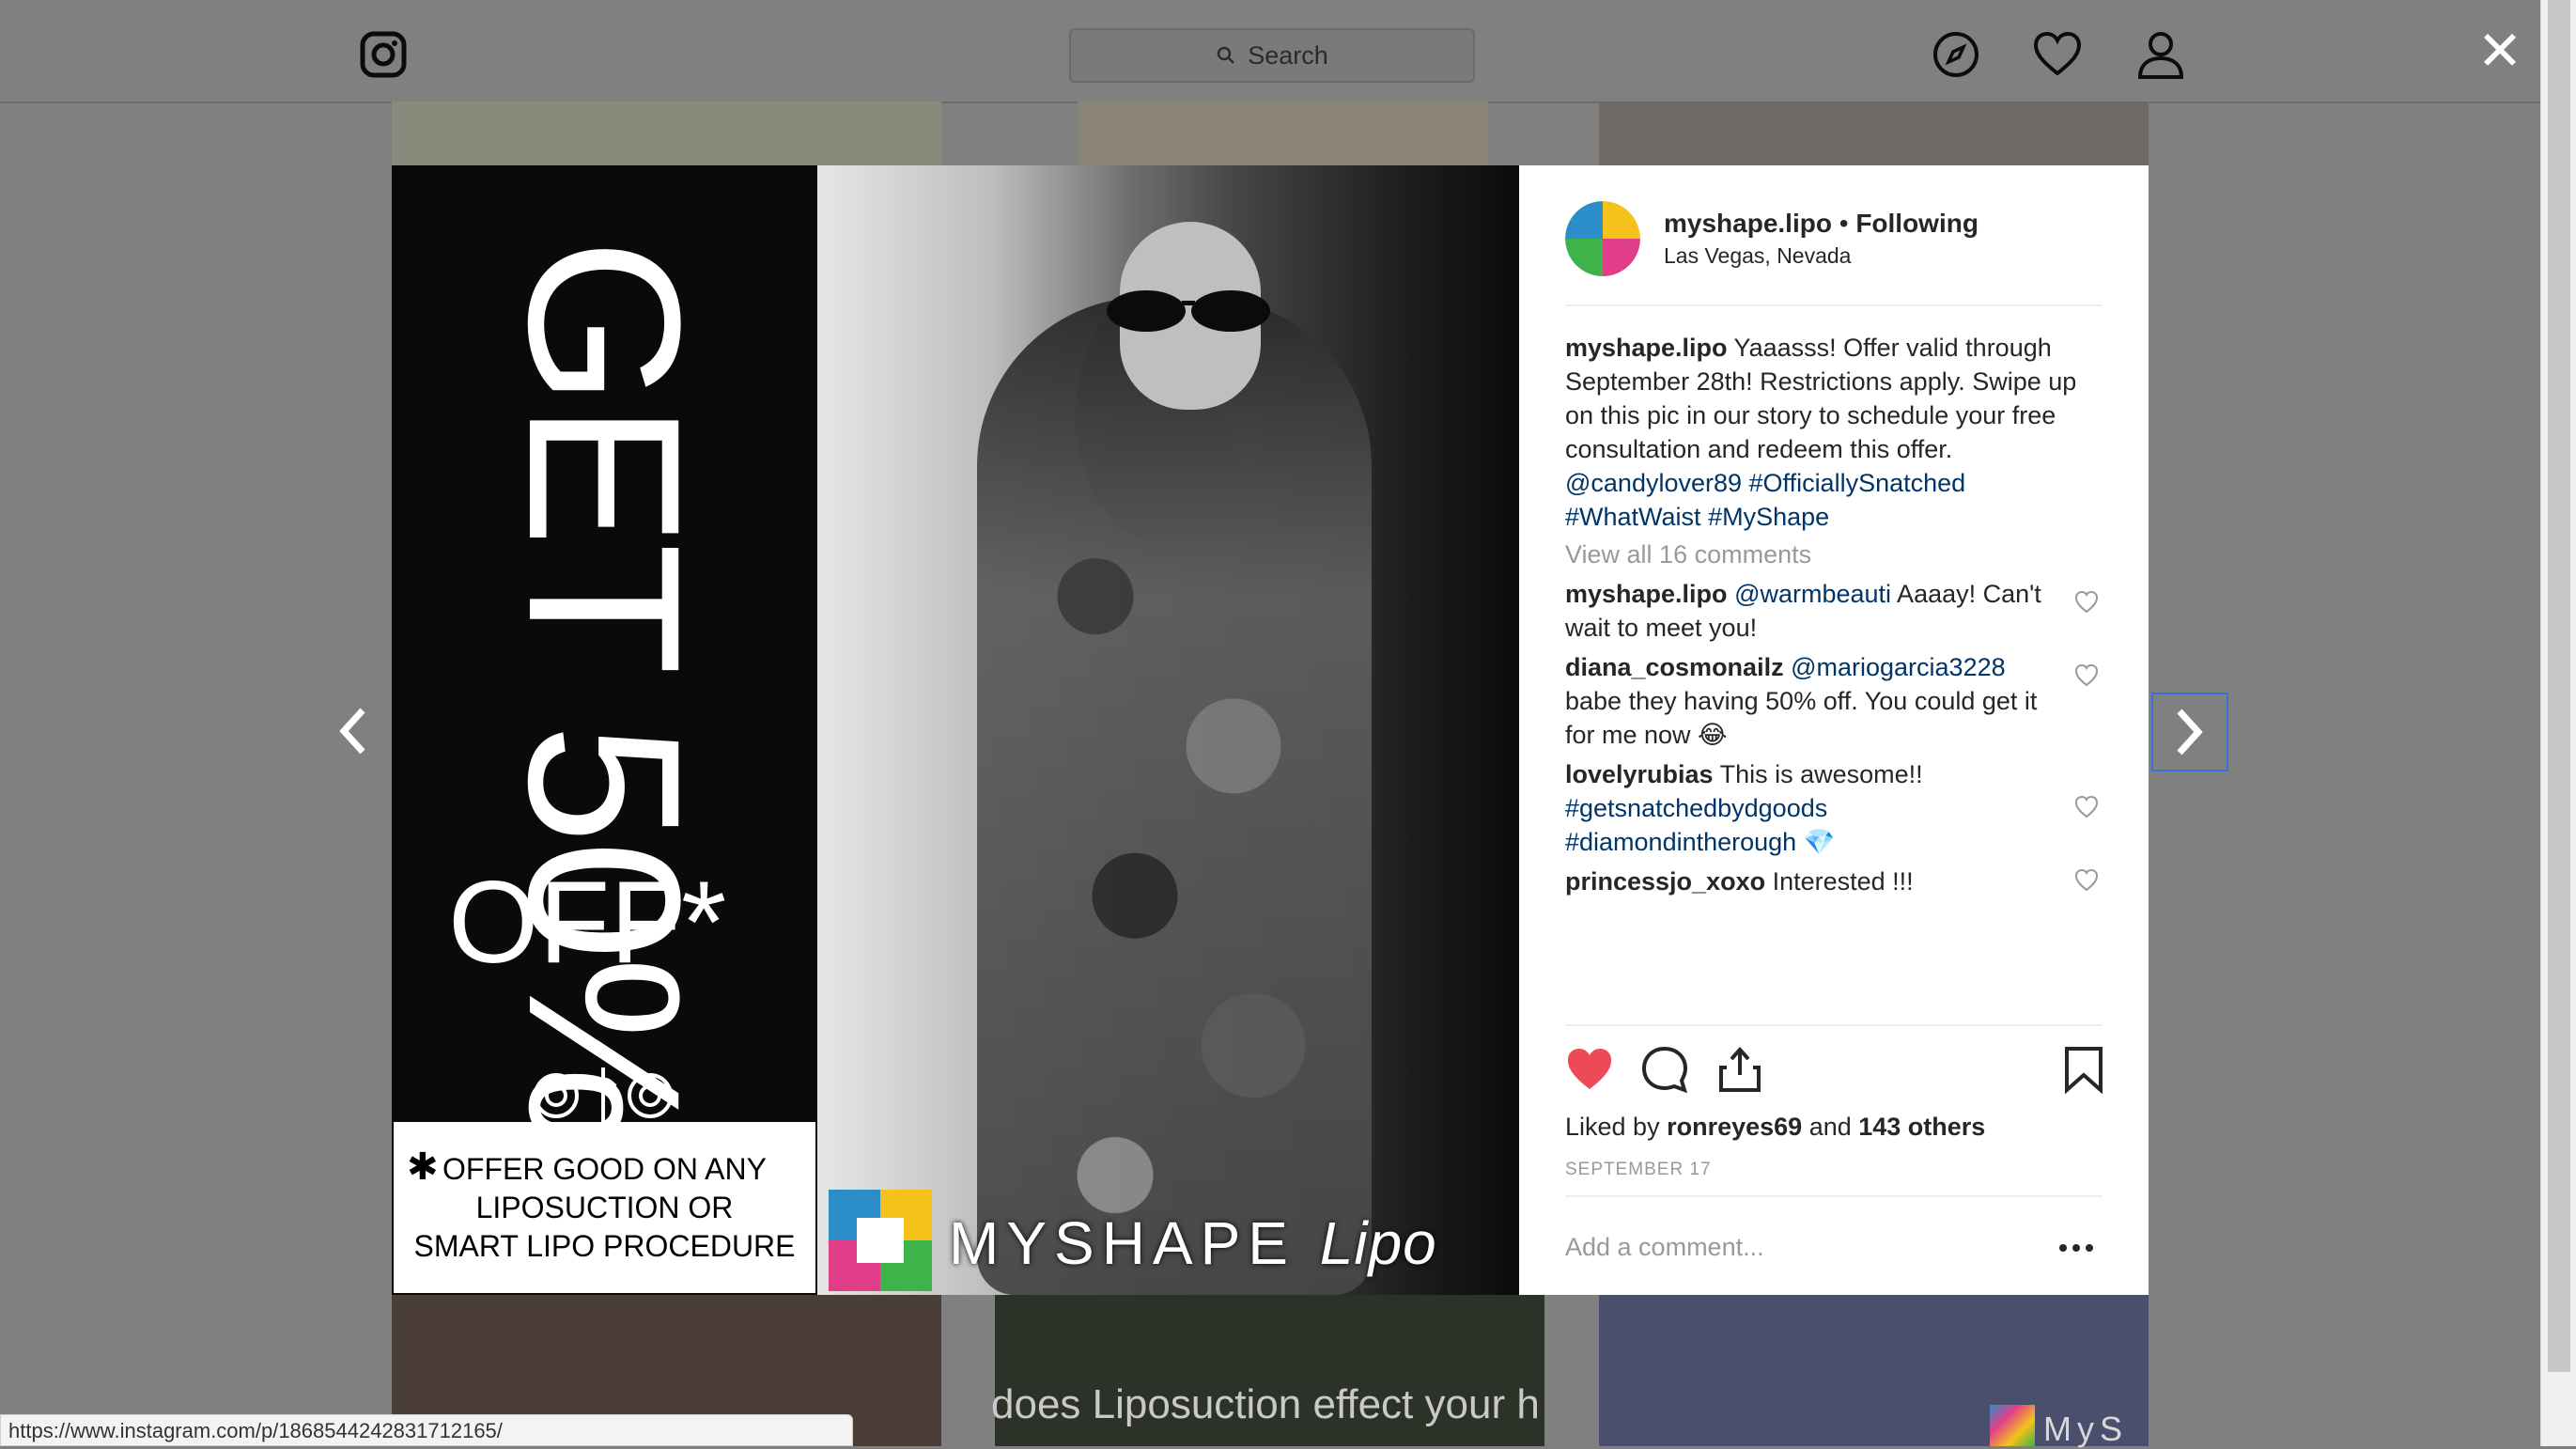 Image resolution: width=2576 pixels, height=1449 pixels. What do you see at coordinates (1633, 517) in the screenshot?
I see `caption-hashtag: #WhatWaist` at bounding box center [1633, 517].